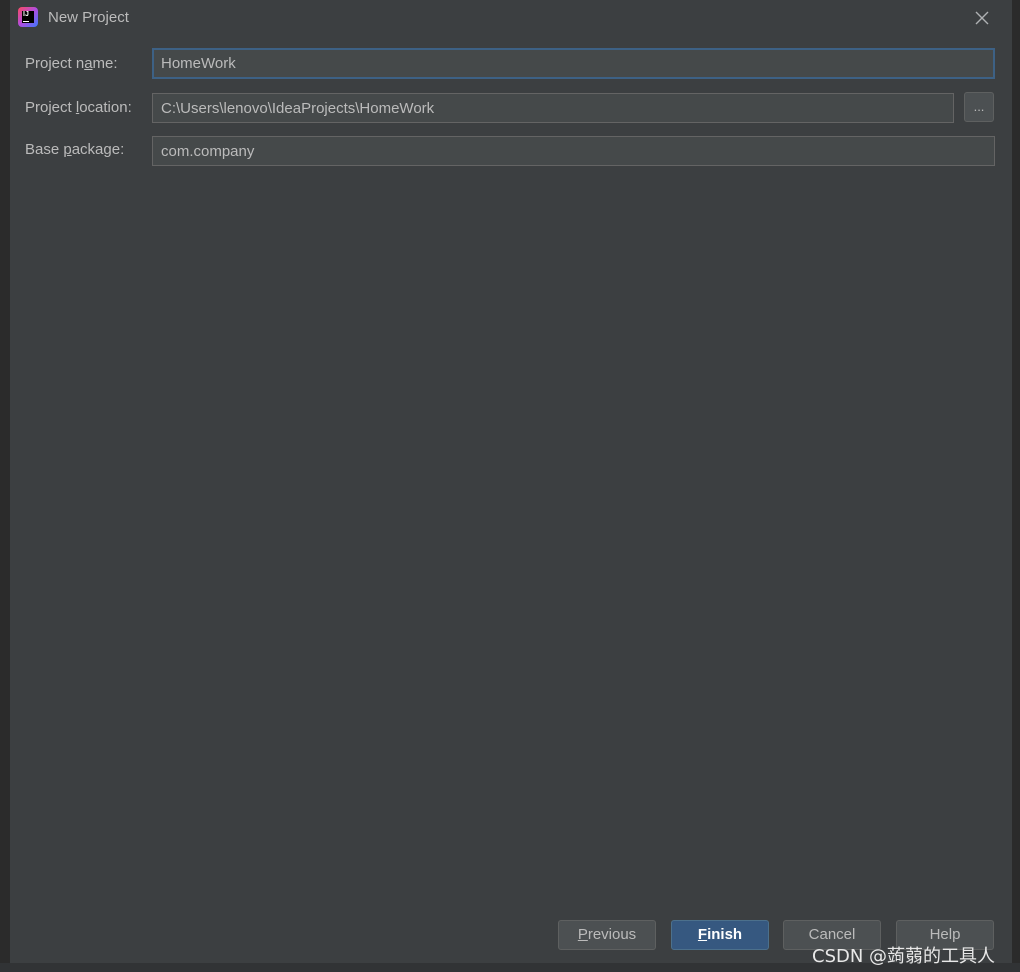 The image size is (1020, 972). What do you see at coordinates (702, 934) in the screenshot?
I see `finish-mnemonic: F` at bounding box center [702, 934].